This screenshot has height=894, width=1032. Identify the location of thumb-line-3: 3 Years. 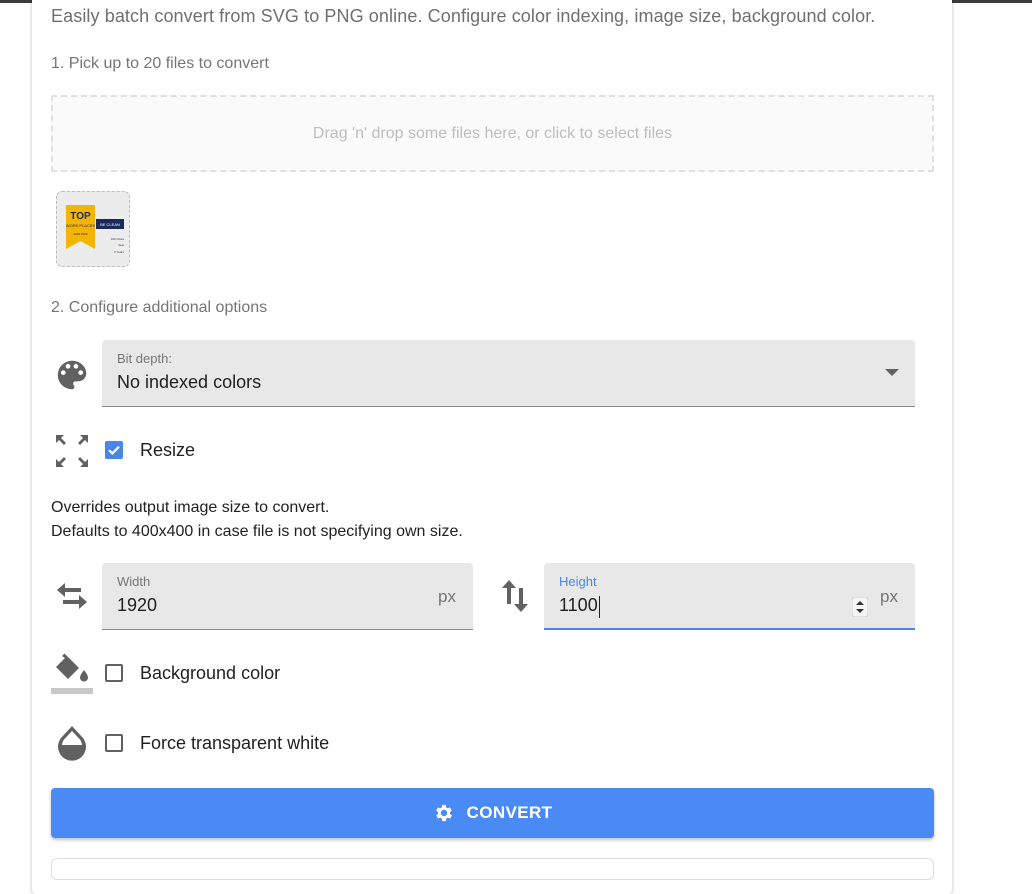
(119, 252).